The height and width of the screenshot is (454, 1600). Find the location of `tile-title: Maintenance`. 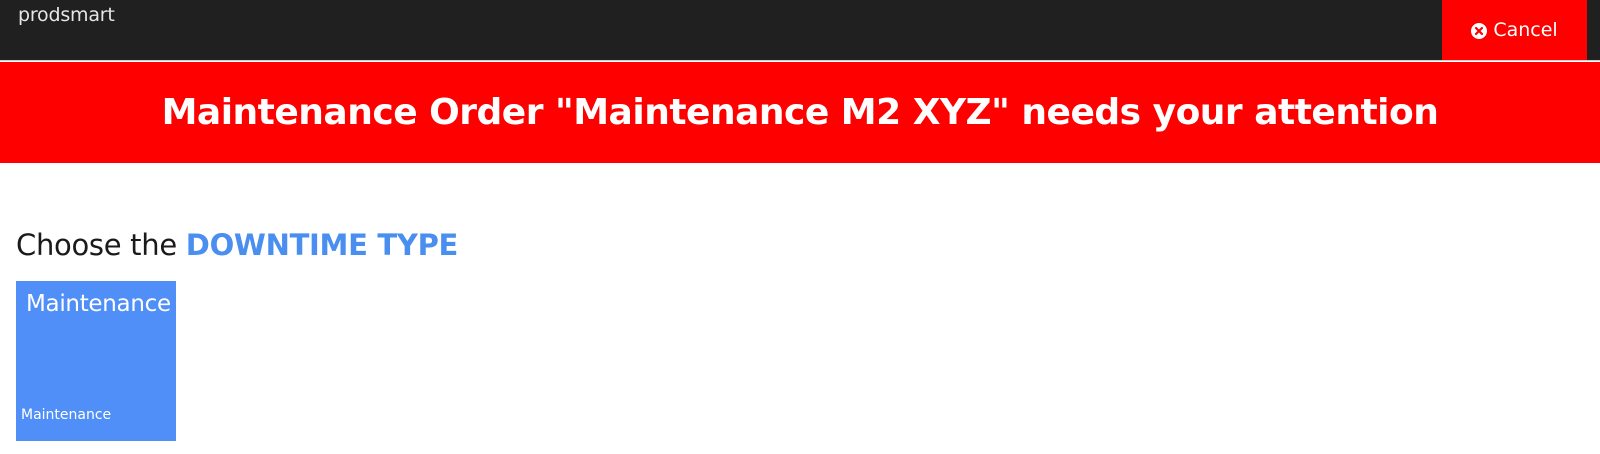

tile-title: Maintenance is located at coordinates (98, 304).